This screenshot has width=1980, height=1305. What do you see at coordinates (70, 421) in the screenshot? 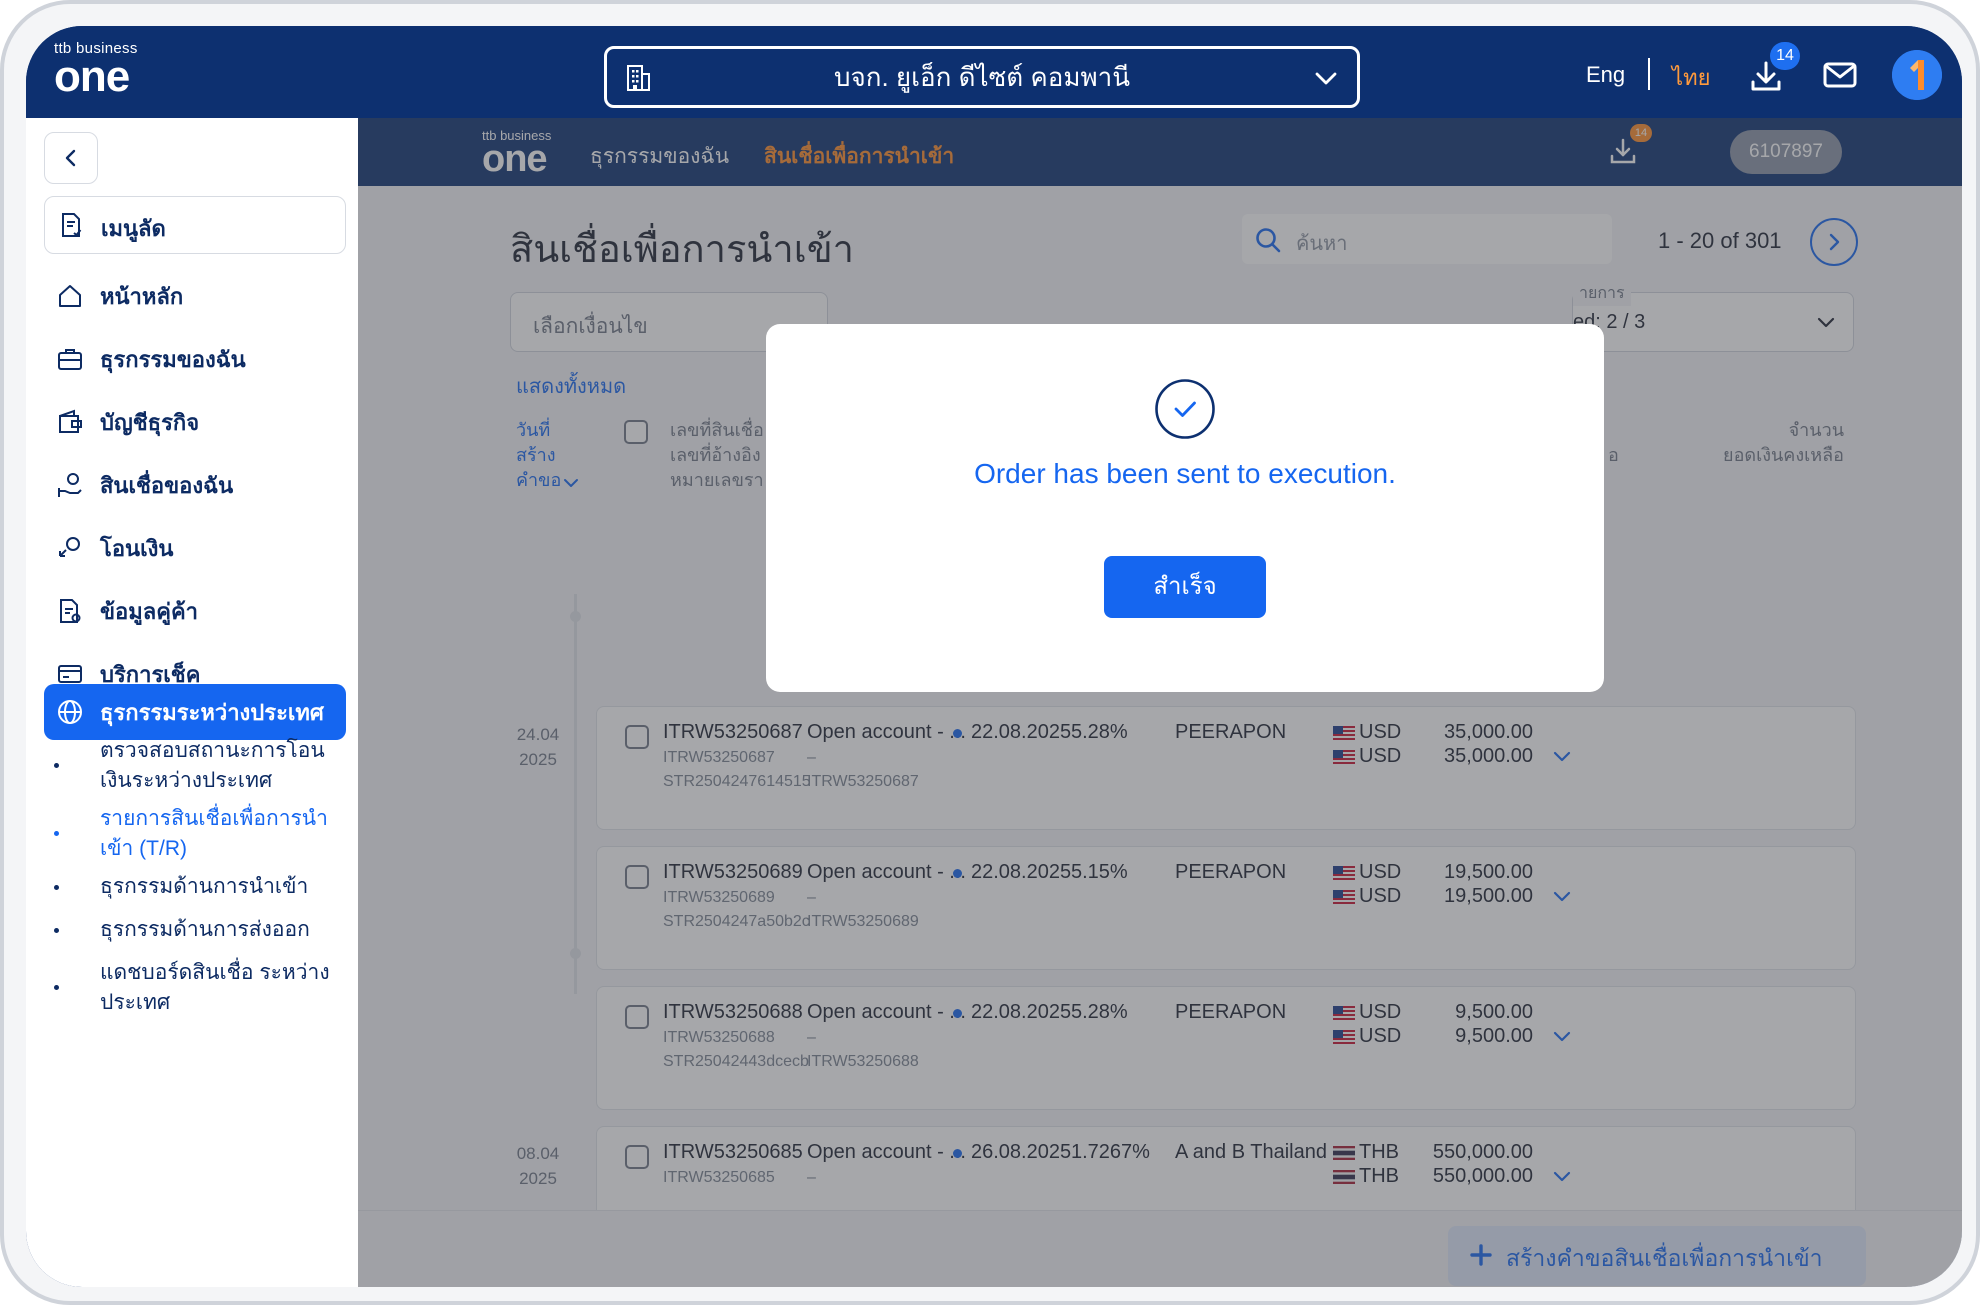
I see `wallet-icon` at bounding box center [70, 421].